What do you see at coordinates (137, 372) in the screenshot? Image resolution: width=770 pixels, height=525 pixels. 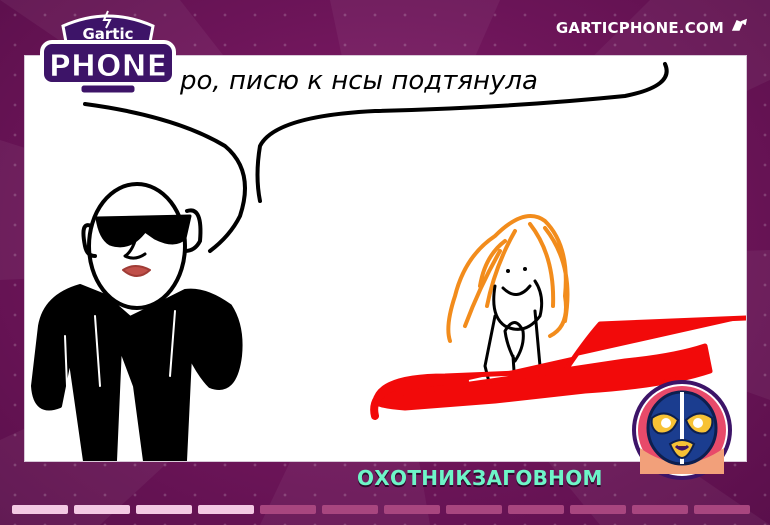 I see `man-jacket` at bounding box center [137, 372].